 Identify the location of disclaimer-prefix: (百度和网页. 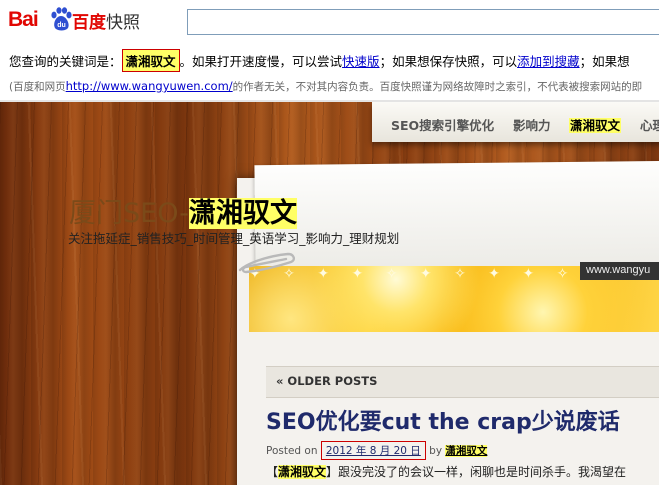
(37, 87).